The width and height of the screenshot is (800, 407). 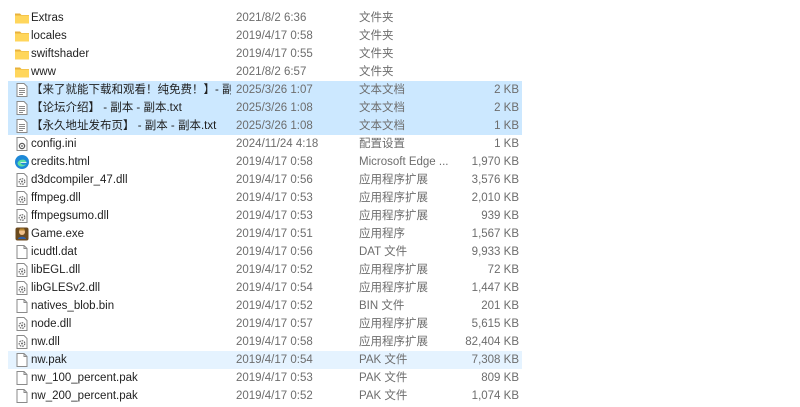 I want to click on file-name: libGLESv2.dll, so click(x=66, y=288).